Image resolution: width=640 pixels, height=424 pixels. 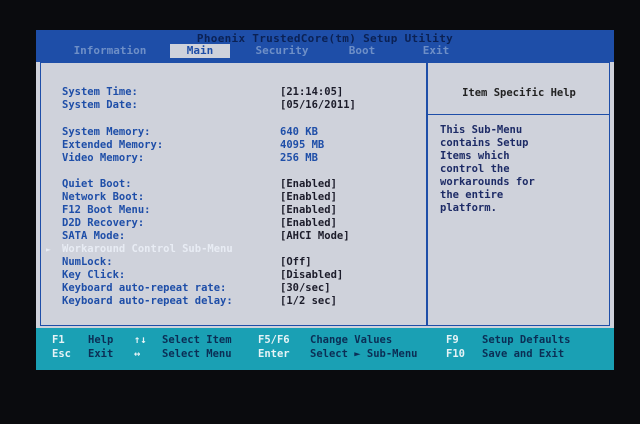 I want to click on hint-help: Help, so click(x=101, y=340).